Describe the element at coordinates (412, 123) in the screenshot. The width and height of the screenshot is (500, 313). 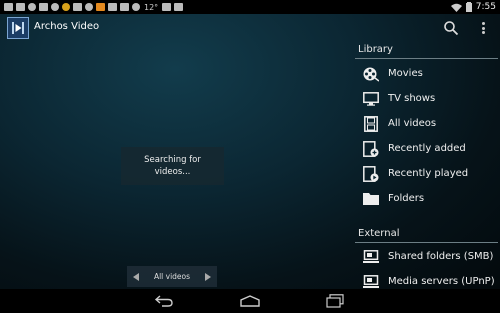
I see `drawer-item-label: All videos` at that location.